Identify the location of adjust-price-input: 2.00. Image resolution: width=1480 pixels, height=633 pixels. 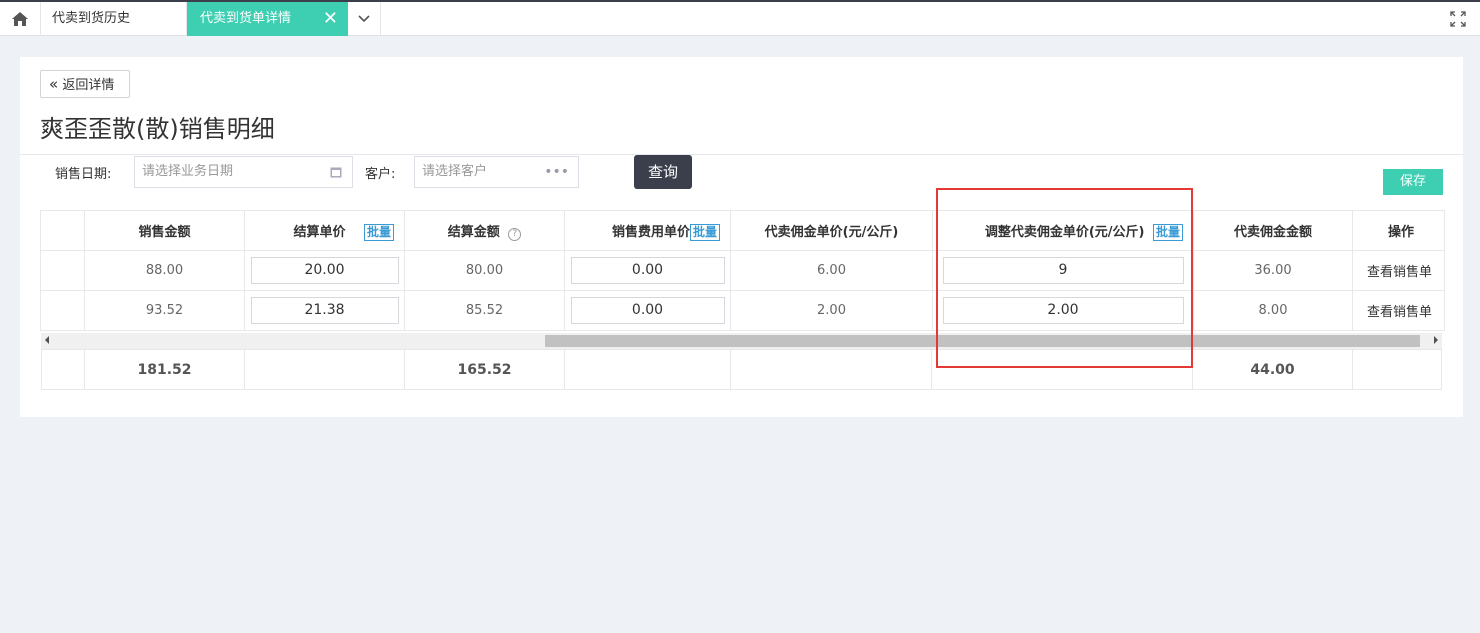
(1063, 310).